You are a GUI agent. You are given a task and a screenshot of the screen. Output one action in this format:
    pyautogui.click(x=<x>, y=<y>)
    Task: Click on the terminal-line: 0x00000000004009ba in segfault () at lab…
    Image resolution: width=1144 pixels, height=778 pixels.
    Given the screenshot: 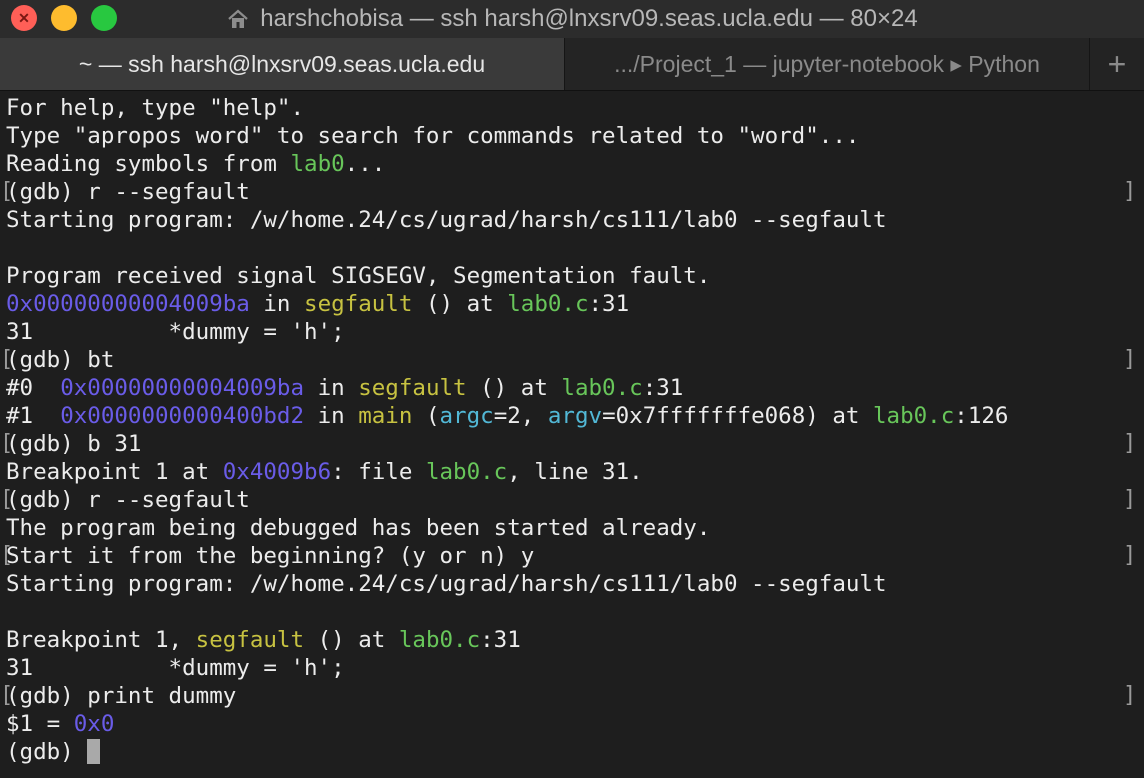 What is the action you would take?
    pyautogui.click(x=318, y=304)
    